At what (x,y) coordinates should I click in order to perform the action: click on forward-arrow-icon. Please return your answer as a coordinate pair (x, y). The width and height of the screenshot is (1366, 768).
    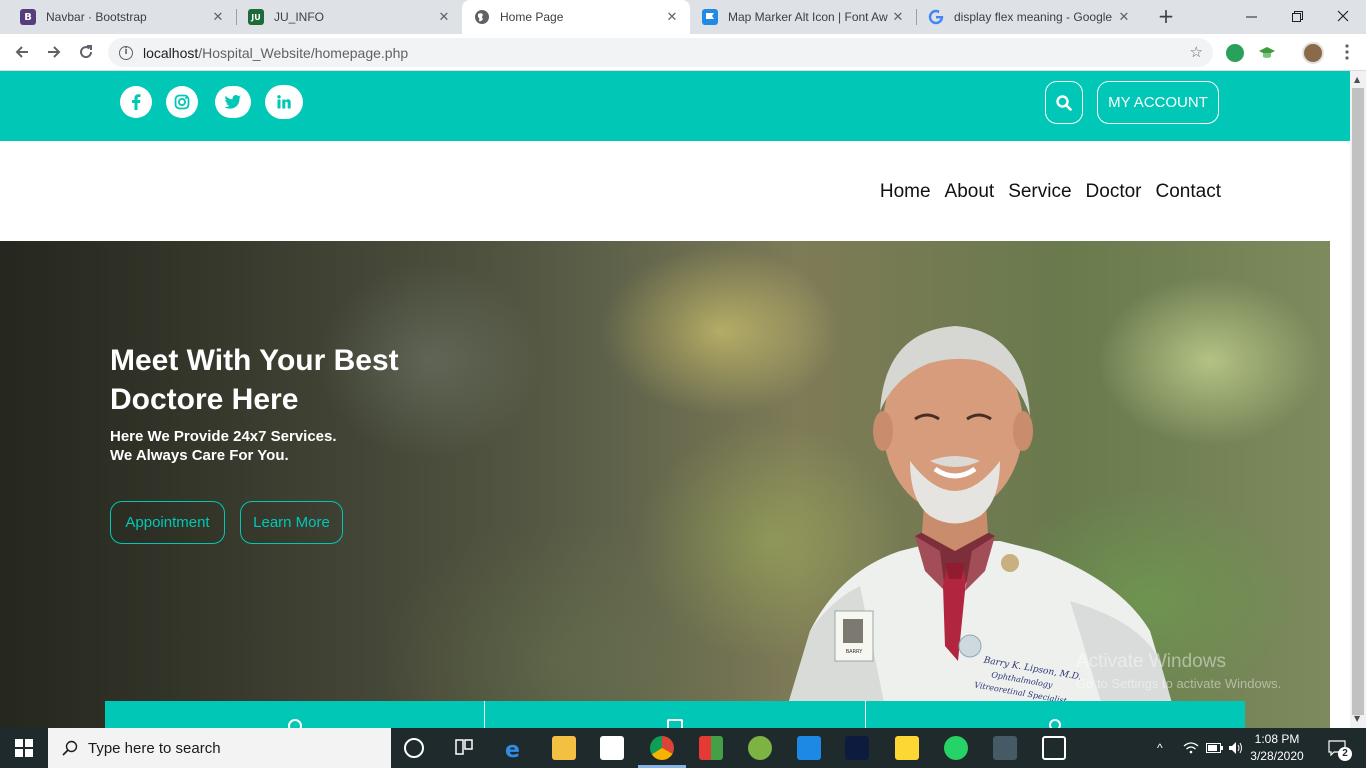
    Looking at the image, I should click on (54, 52).